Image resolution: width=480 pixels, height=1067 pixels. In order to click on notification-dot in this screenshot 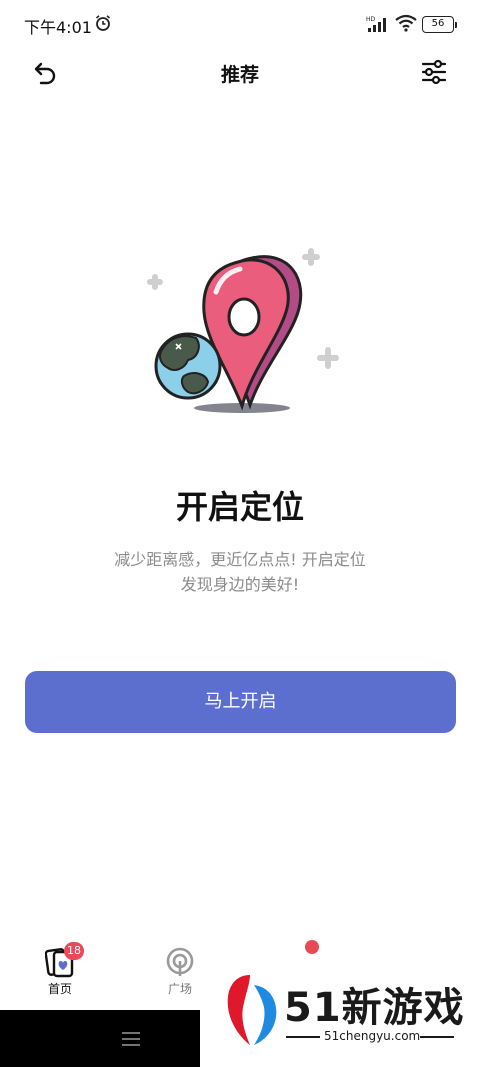, I will do `click(312, 947)`.